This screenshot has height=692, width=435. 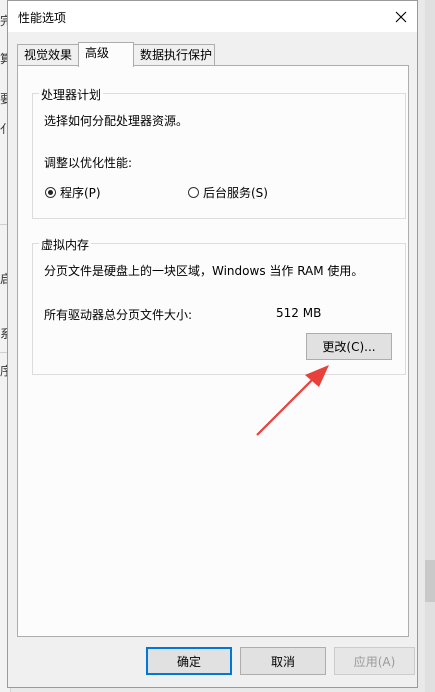 I want to click on tab-visual-effects: 视觉效果, so click(x=48, y=54).